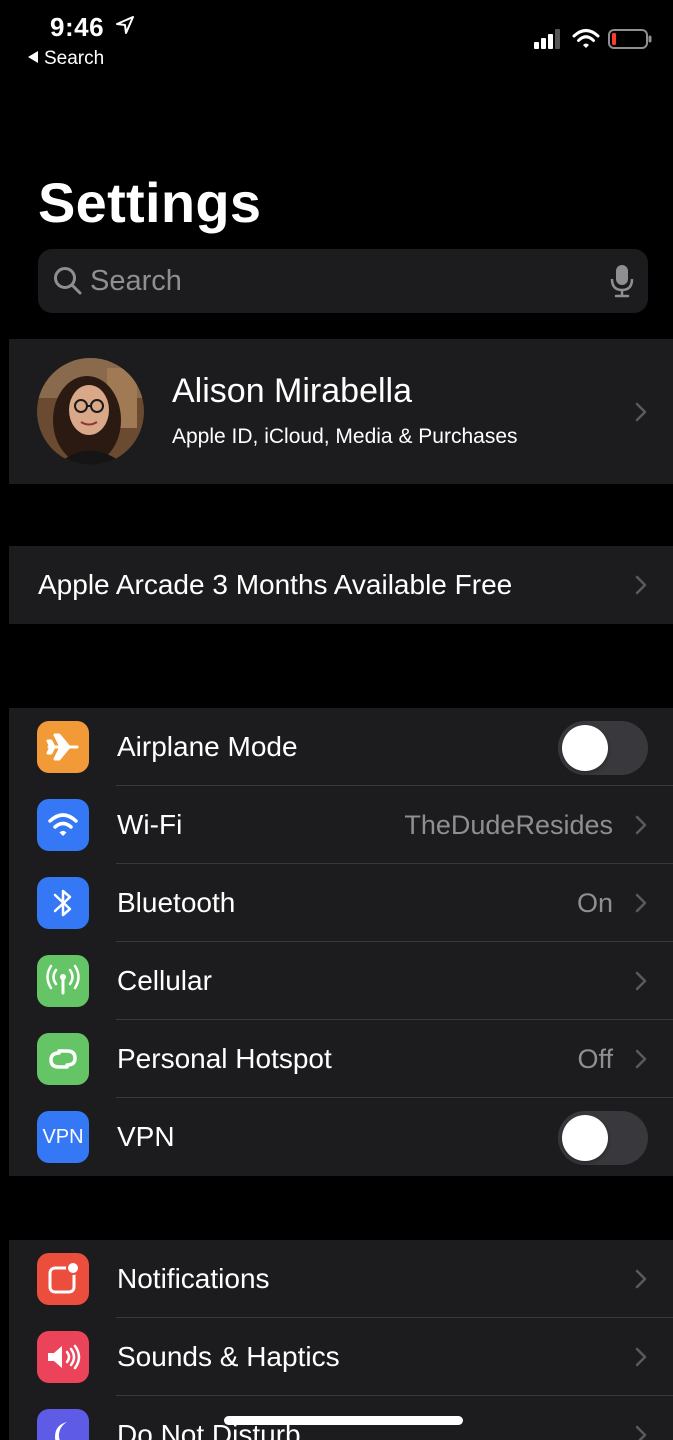 The width and height of the screenshot is (673, 1440). I want to click on wifi-network-value: TheDudeResides, so click(508, 825).